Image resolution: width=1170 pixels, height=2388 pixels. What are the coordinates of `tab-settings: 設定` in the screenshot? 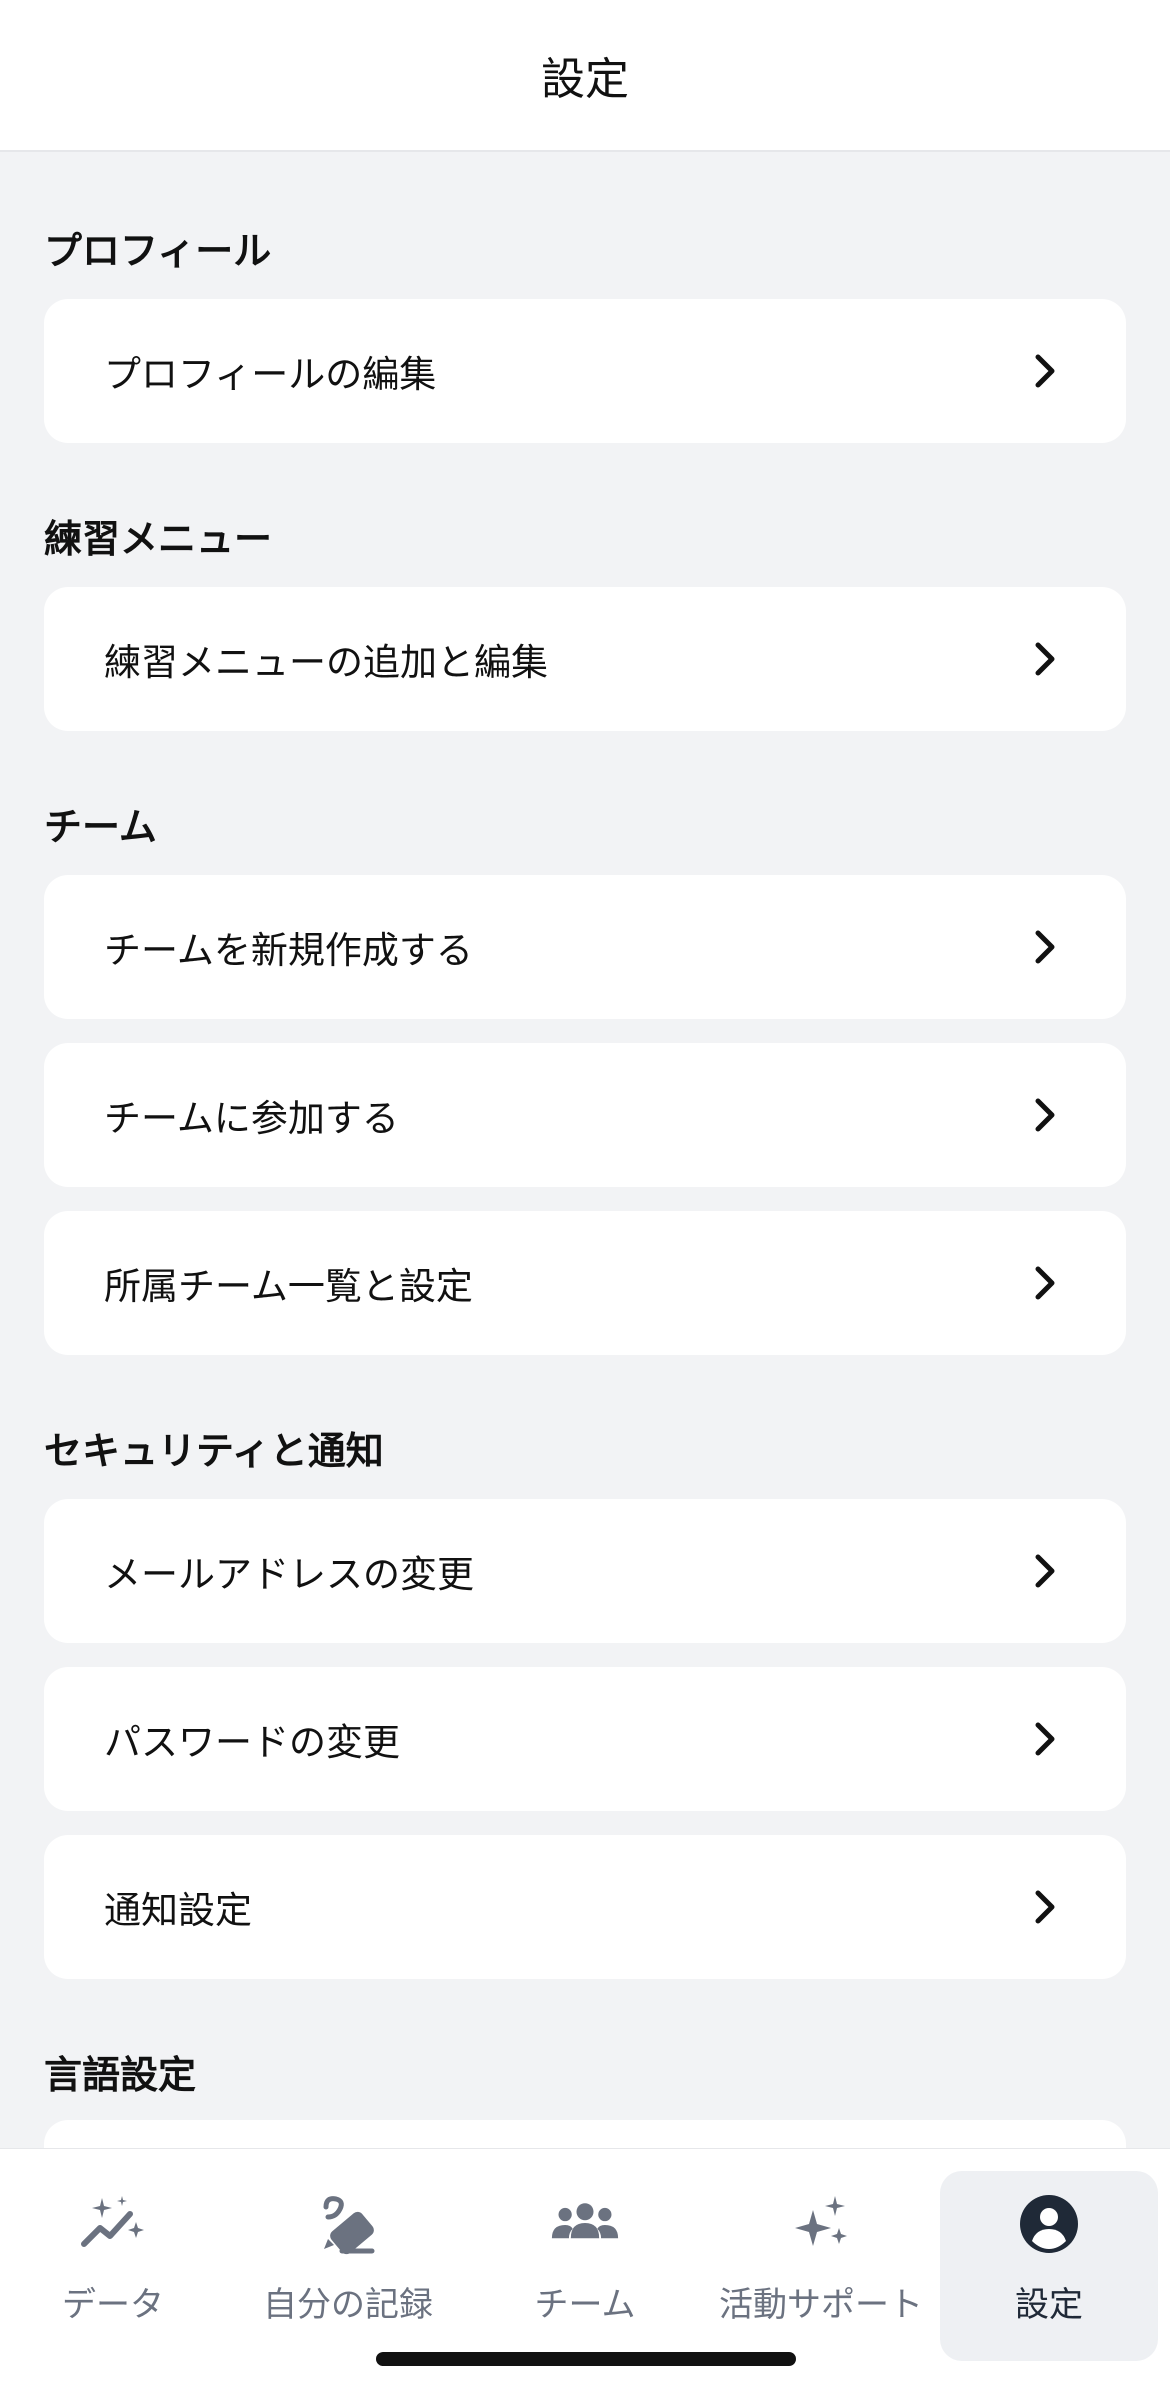 It's located at (1049, 2266).